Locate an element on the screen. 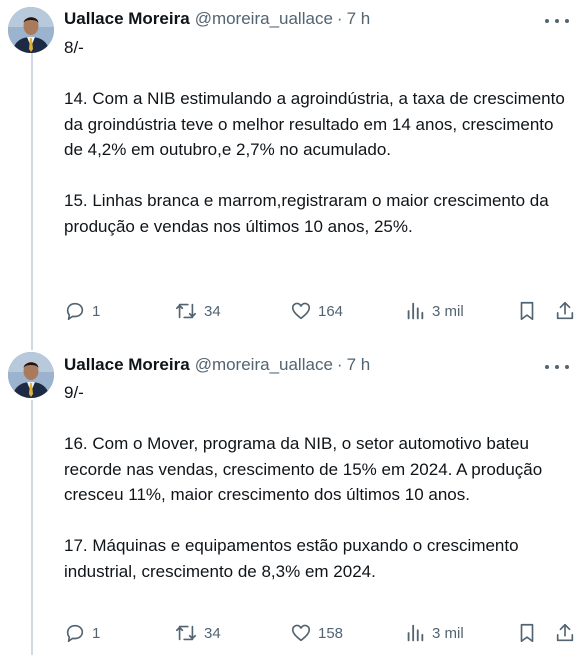 This screenshot has width=583, height=655. action-bar: 1 34 158 3 mil is located at coordinates (321, 634).